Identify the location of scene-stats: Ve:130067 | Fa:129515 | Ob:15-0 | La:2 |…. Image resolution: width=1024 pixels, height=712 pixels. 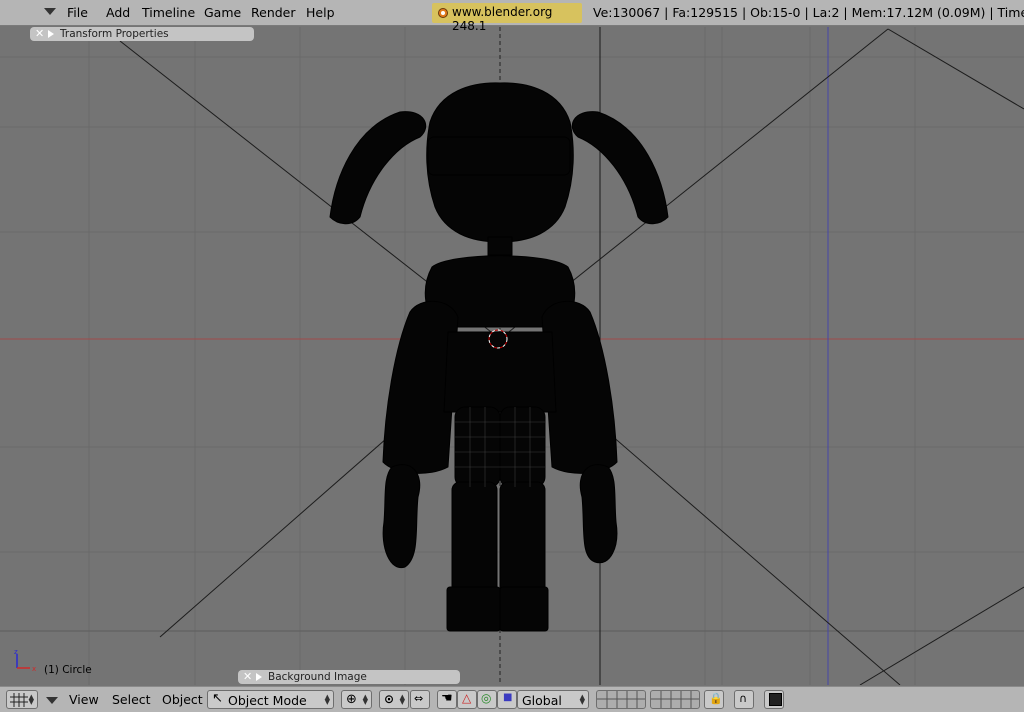
(808, 12).